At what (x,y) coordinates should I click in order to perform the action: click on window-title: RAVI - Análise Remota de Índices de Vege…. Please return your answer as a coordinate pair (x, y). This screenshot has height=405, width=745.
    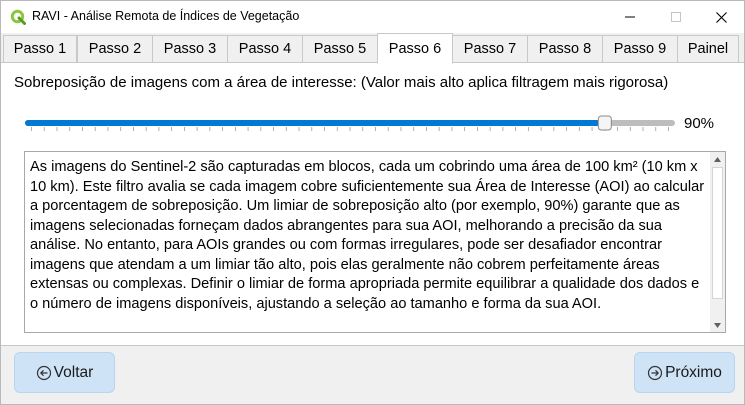
    Looking at the image, I should click on (166, 16).